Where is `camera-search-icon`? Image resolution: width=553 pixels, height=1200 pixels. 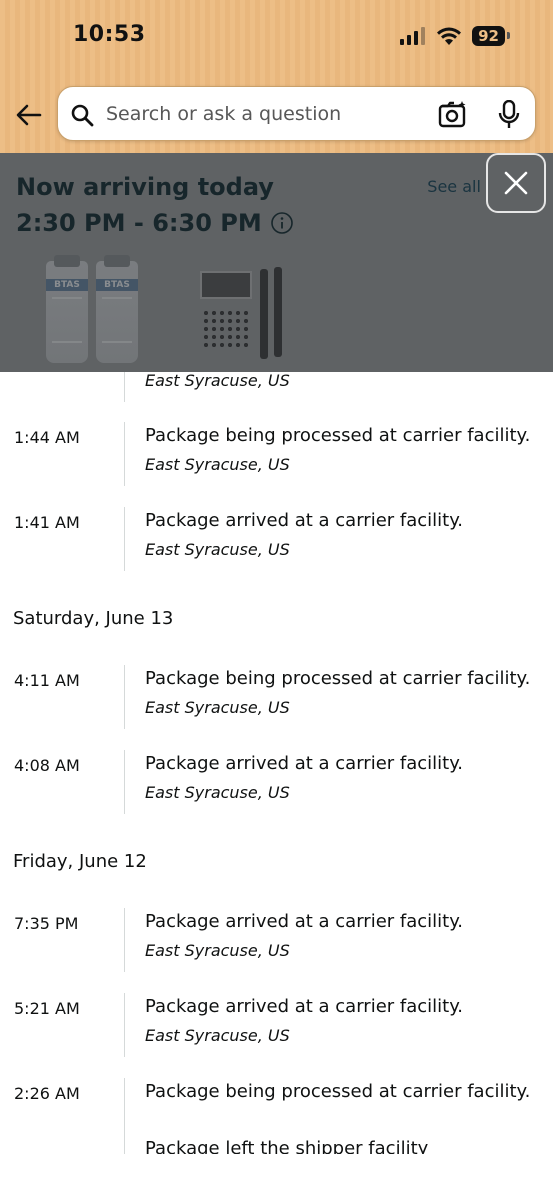 camera-search-icon is located at coordinates (453, 114).